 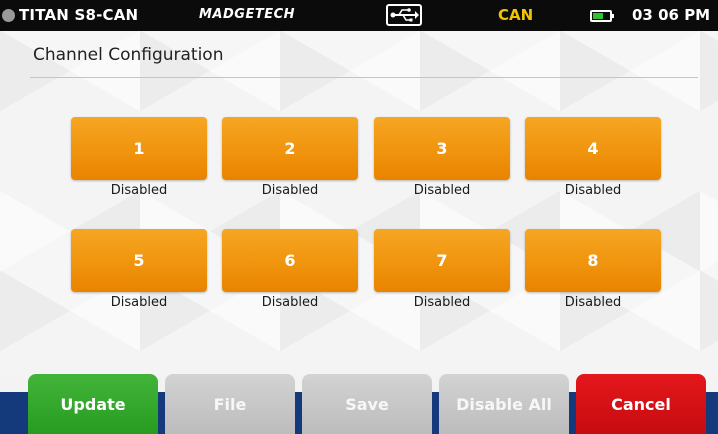 What do you see at coordinates (641, 404) in the screenshot?
I see `cancel-button: Cancel` at bounding box center [641, 404].